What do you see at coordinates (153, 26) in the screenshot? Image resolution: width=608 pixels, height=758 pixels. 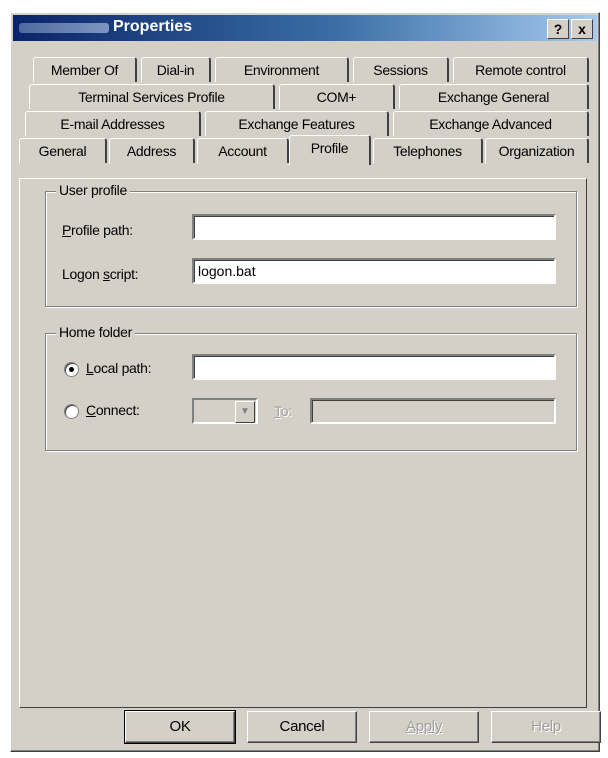 I see `window-title: Properties` at bounding box center [153, 26].